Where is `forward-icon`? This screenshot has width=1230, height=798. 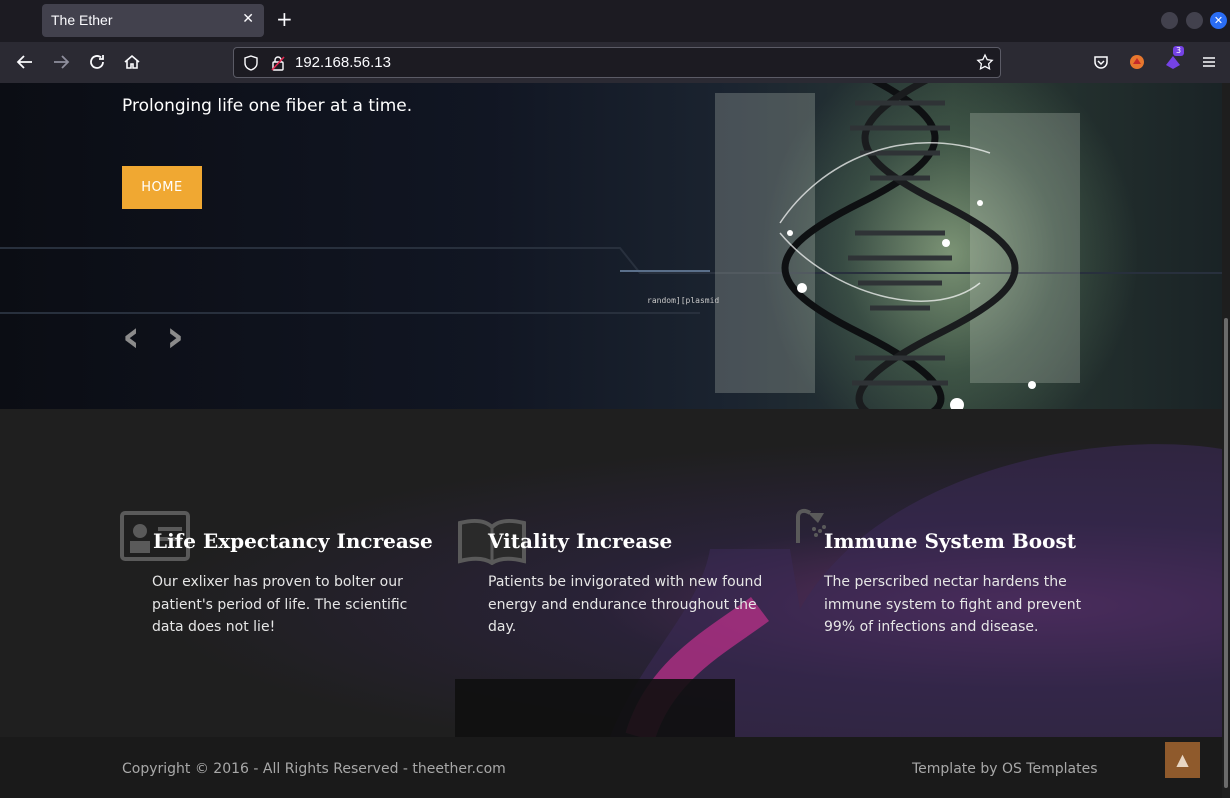 forward-icon is located at coordinates (61, 62).